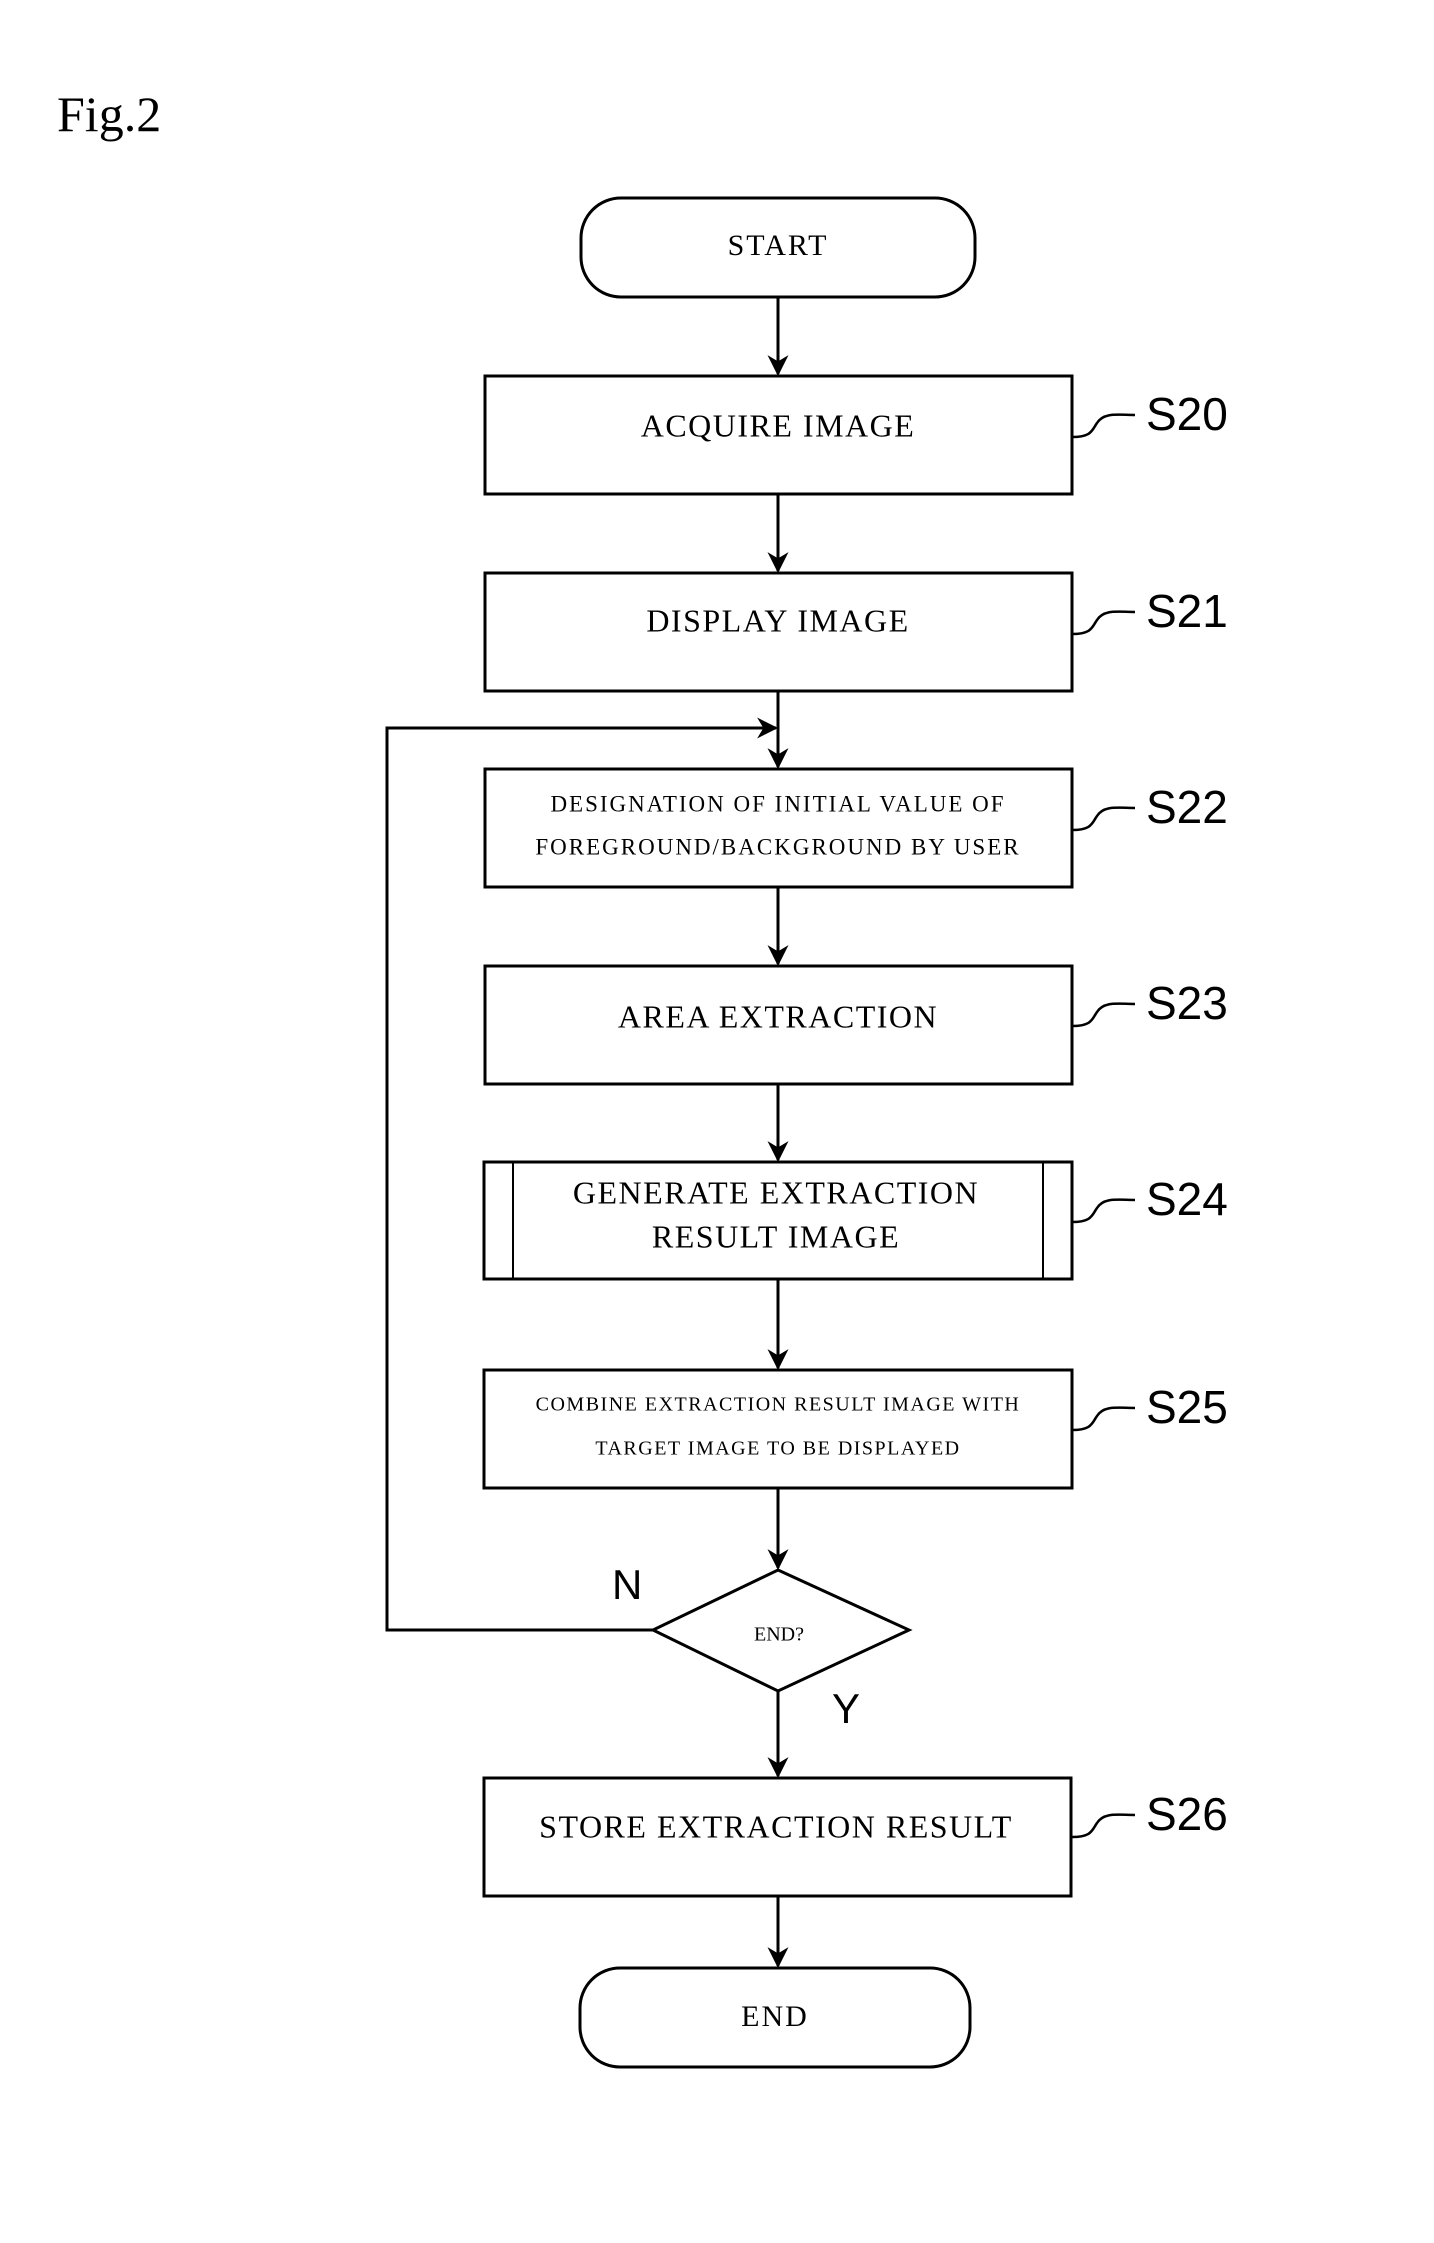  I want to click on leader-s21, so click(1103, 623).